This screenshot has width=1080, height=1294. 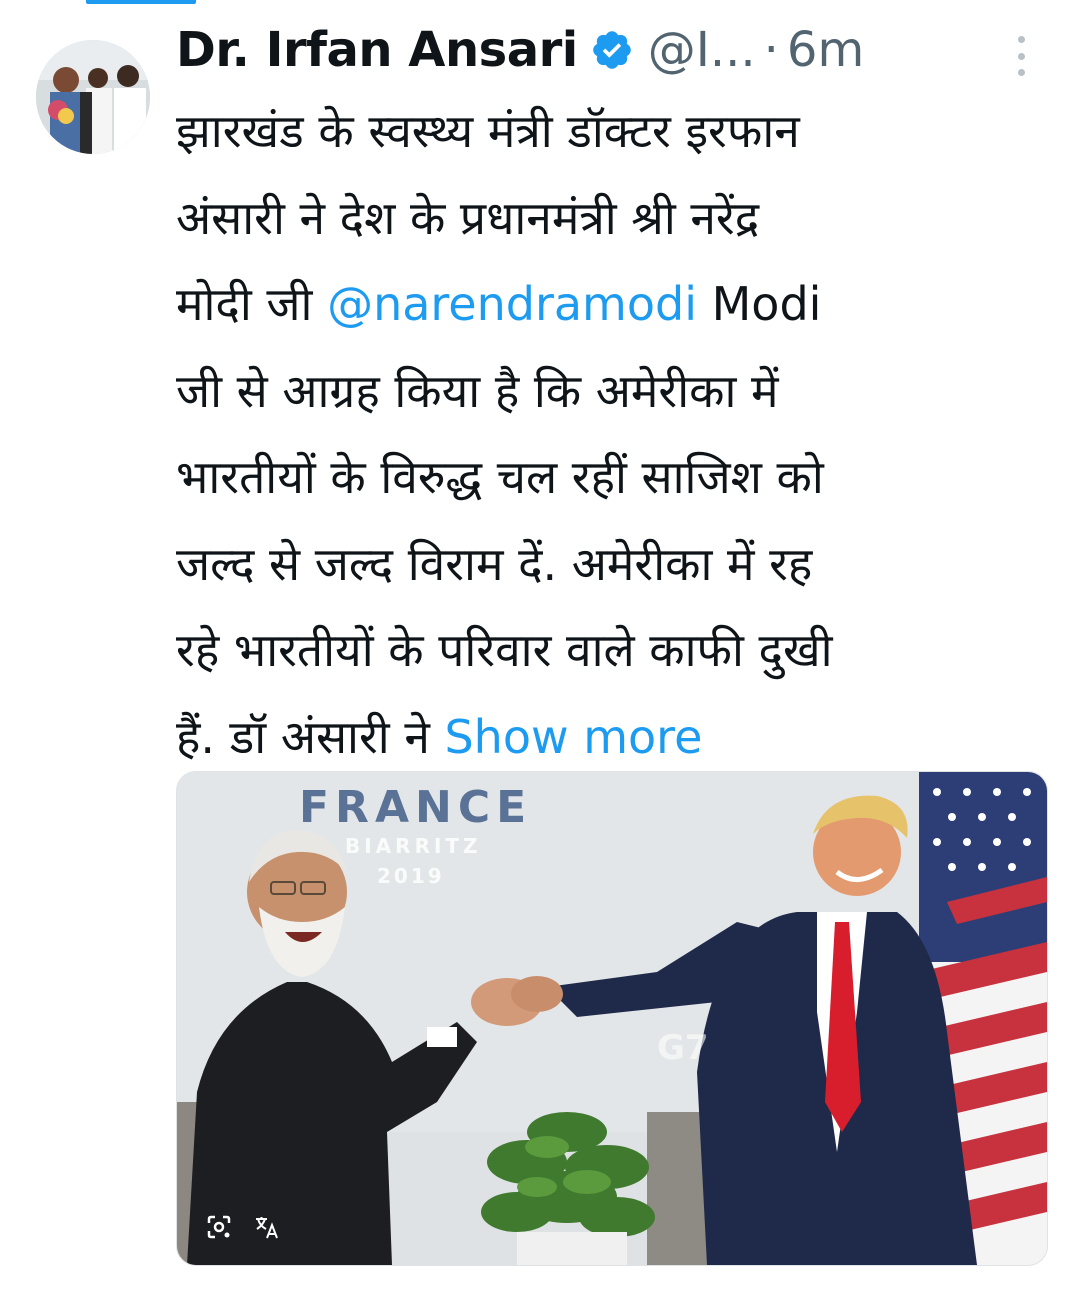 What do you see at coordinates (477, 390) in the screenshot?
I see `tweet-text-line: जी से आग्रह किया है कि अमेरीका में` at bounding box center [477, 390].